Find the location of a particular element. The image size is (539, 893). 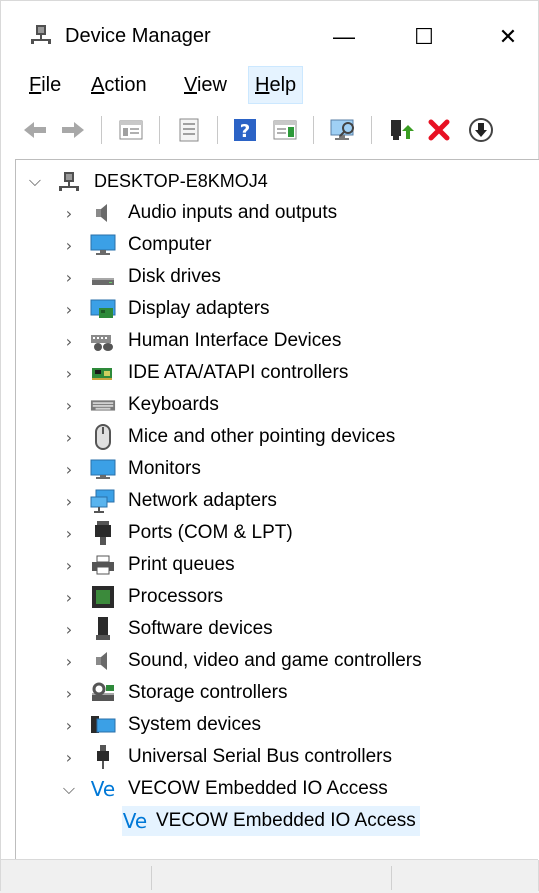

tree-item-audio: › Audio inputs and outputs is located at coordinates (197, 213).